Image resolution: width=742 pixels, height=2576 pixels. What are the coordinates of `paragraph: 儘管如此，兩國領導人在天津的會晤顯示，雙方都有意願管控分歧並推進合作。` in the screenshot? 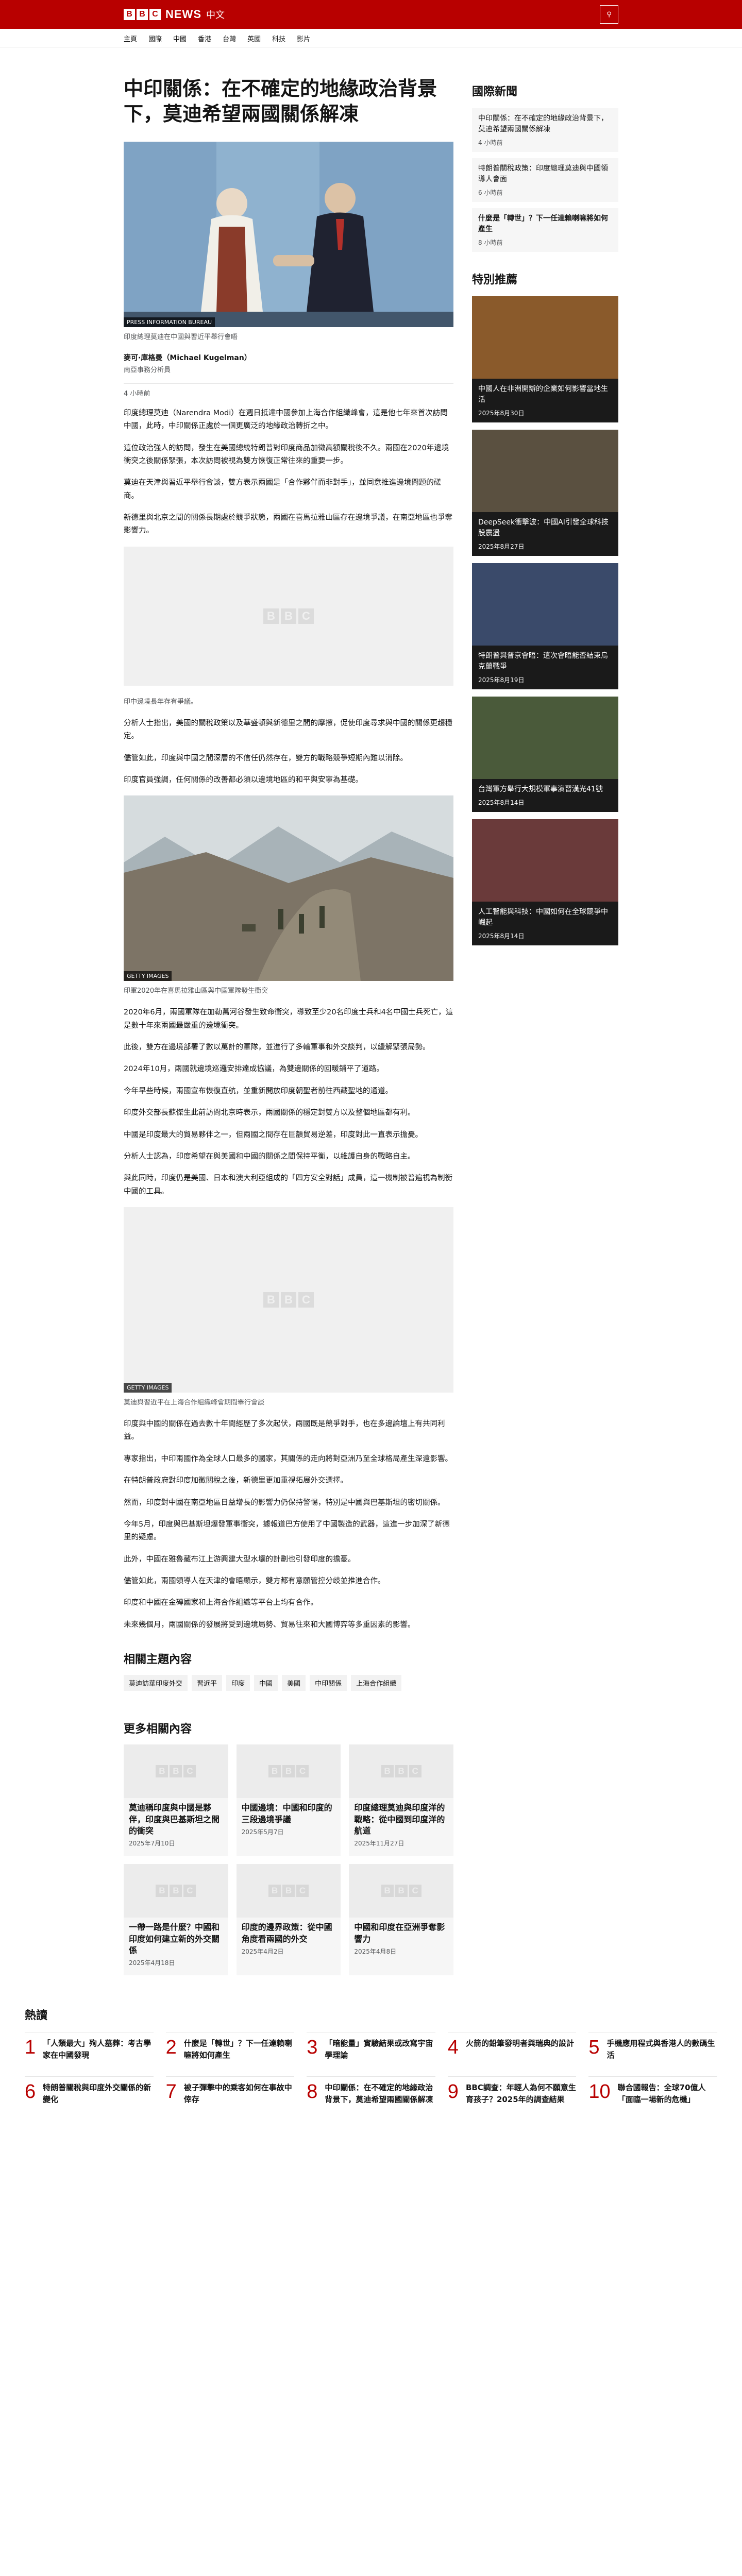 It's located at (254, 1581).